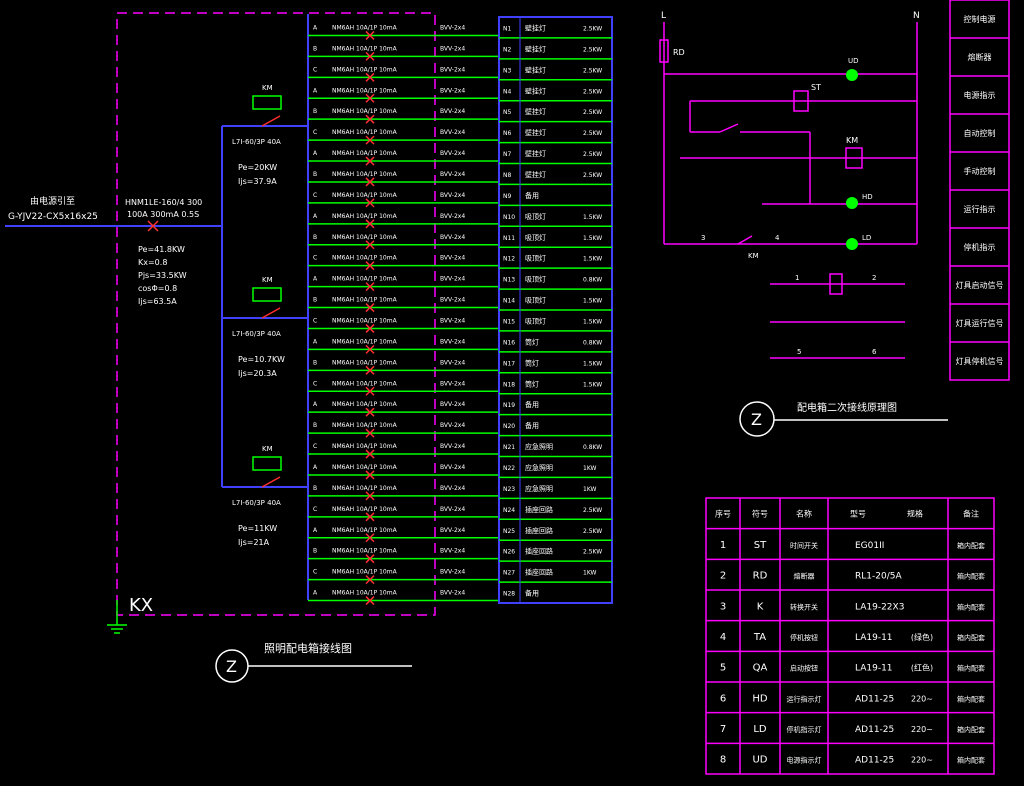 The image size is (1024, 786). I want to click on circuit-power: 1KW, so click(590, 468).